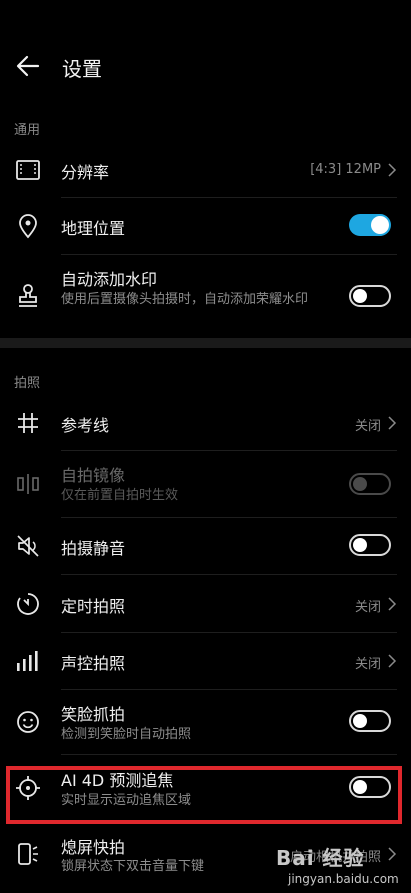 The height and width of the screenshot is (893, 411). I want to click on smile-toggle, so click(370, 721).